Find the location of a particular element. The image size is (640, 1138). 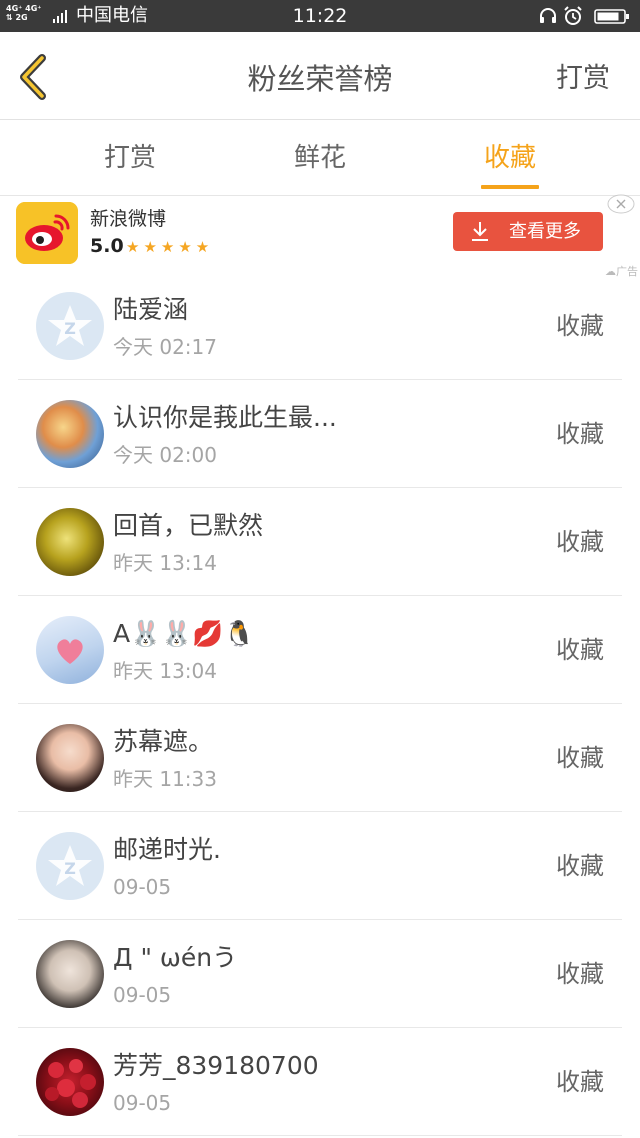

tab-reward: 打赏 is located at coordinates (130, 158).